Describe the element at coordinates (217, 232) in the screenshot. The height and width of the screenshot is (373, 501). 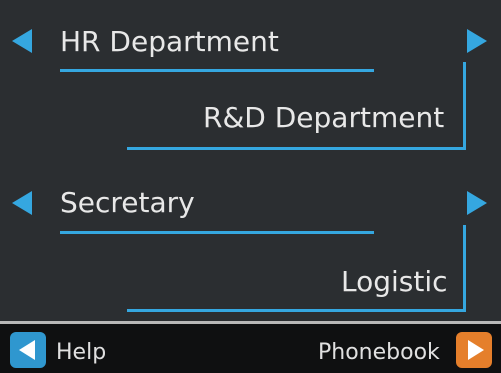
I see `secretary-underline` at that location.